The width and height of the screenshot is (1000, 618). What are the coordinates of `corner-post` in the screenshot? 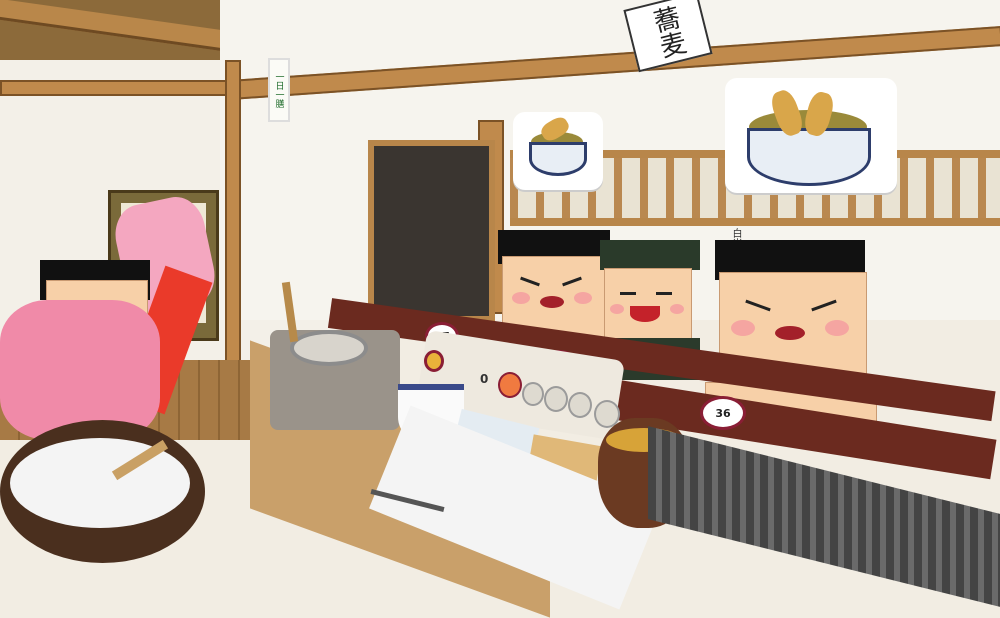 It's located at (233, 212).